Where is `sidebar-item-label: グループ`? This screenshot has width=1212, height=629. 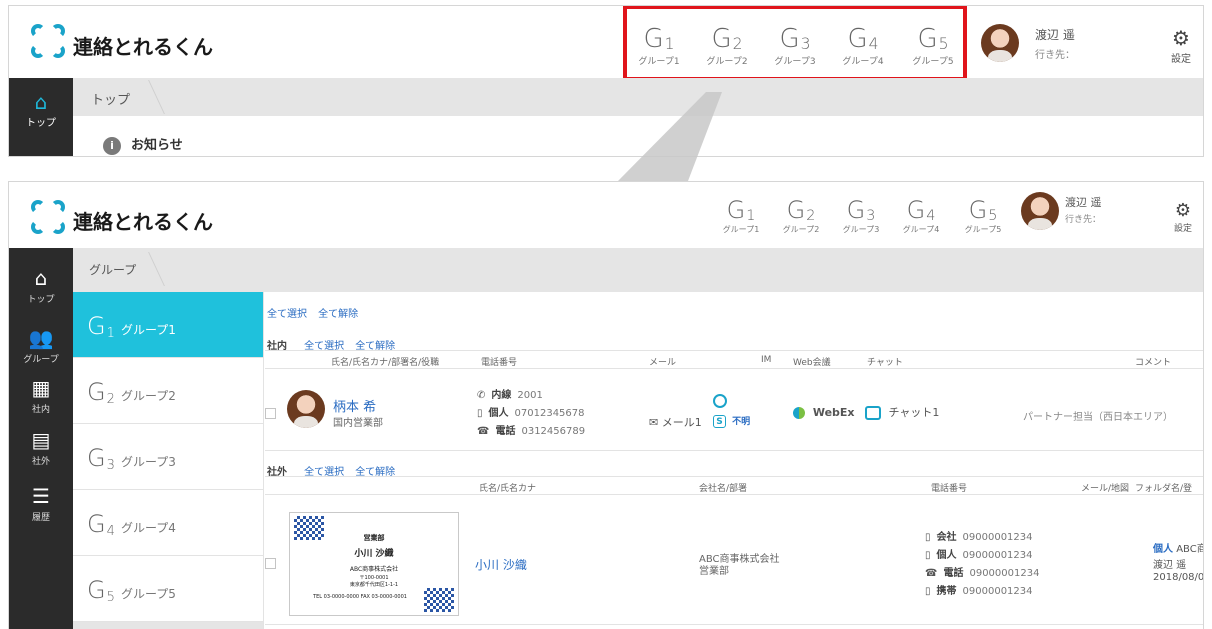
sidebar-item-label: グループ is located at coordinates (41, 360).